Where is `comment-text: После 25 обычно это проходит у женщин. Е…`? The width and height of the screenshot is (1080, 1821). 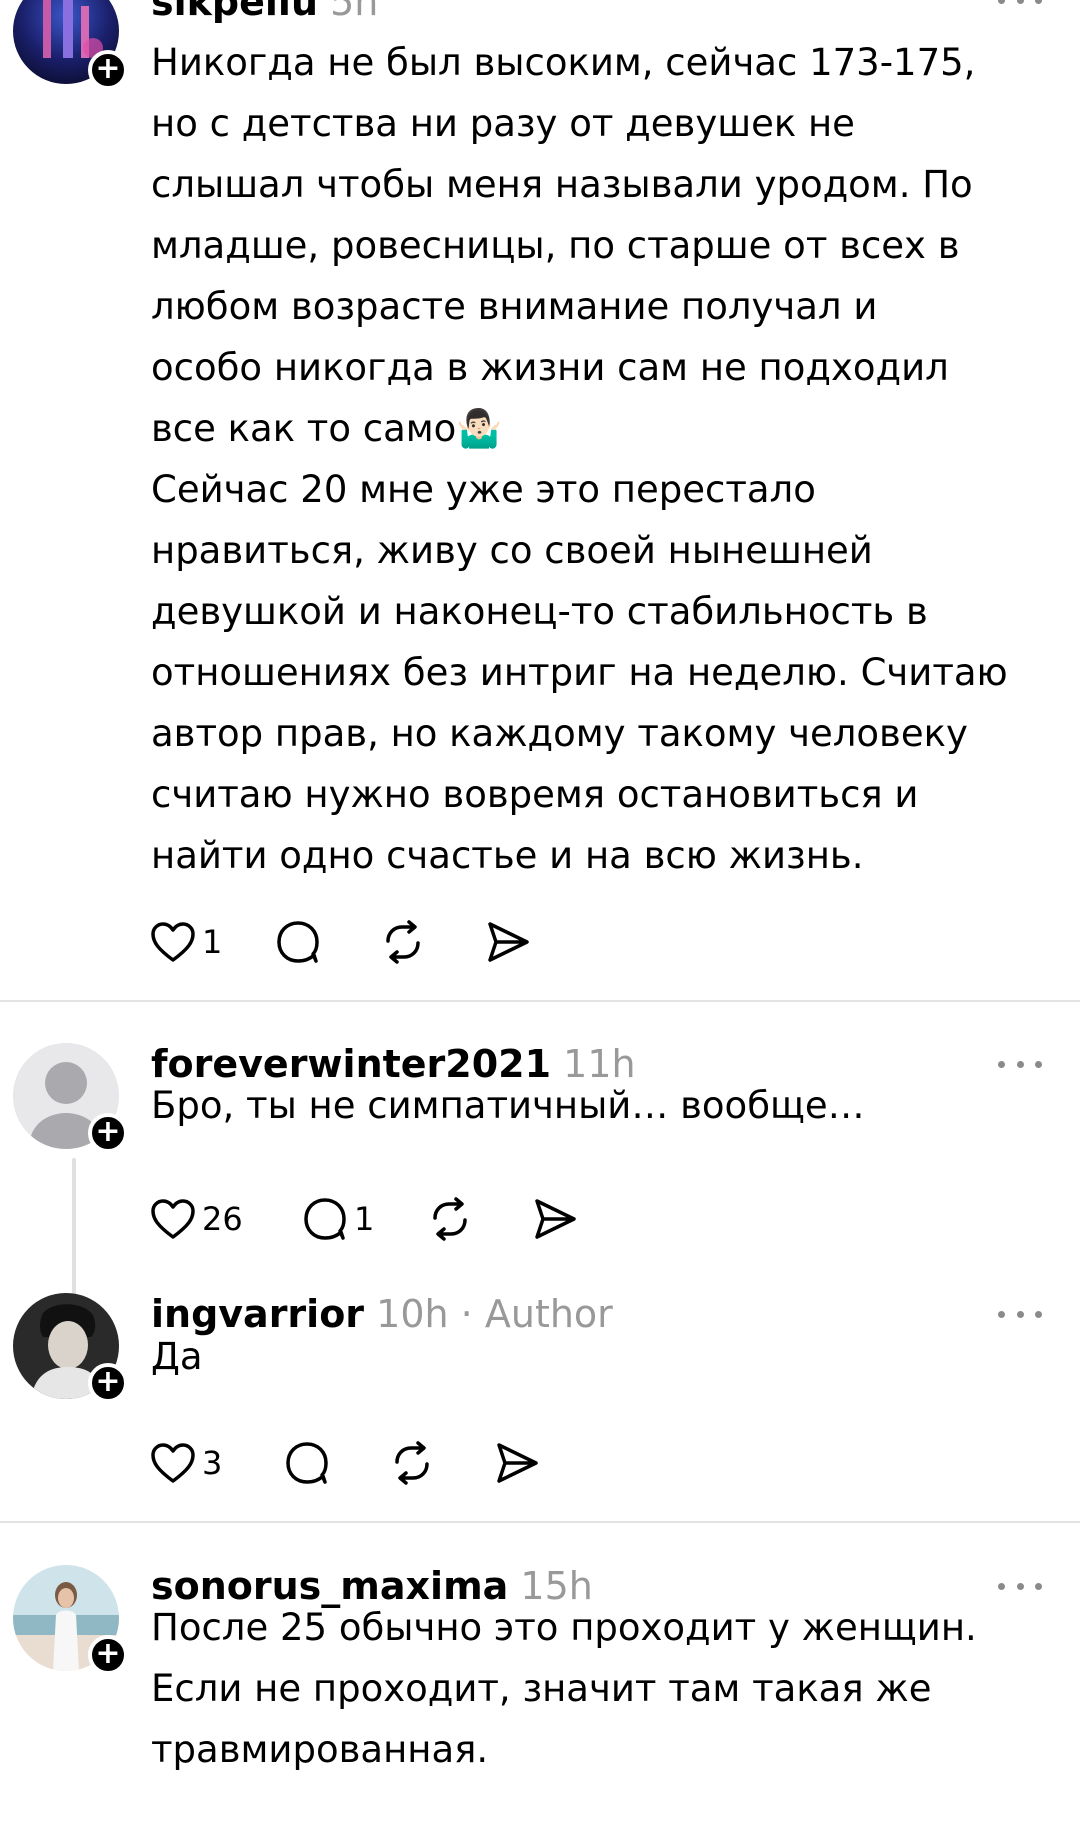 comment-text: После 25 обычно это проходит у женщин. Е… is located at coordinates (564, 1688).